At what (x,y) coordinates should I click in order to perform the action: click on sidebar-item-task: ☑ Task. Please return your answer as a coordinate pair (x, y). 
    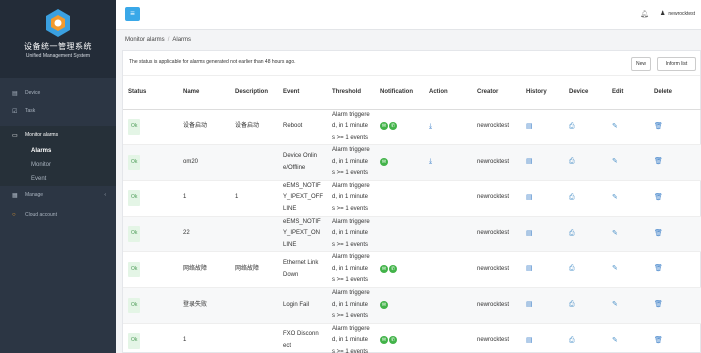
    Looking at the image, I should click on (58, 111).